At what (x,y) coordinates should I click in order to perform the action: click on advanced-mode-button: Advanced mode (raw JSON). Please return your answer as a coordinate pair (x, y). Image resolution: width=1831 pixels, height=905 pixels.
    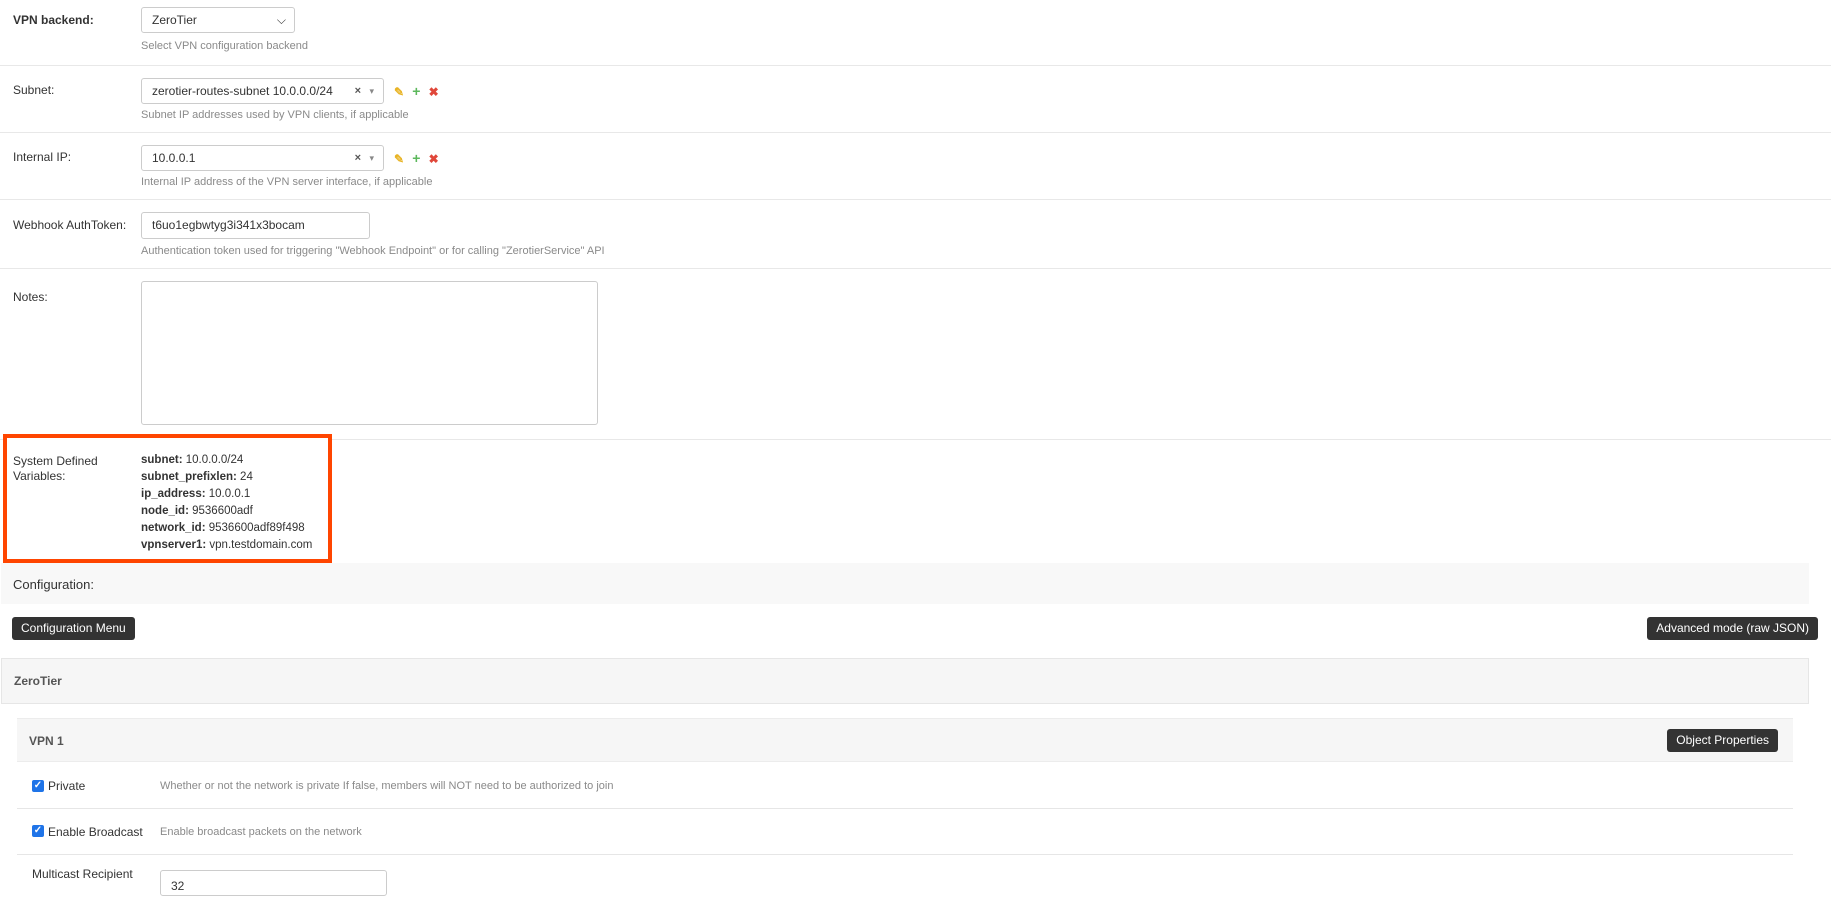
    Looking at the image, I should click on (1732, 628).